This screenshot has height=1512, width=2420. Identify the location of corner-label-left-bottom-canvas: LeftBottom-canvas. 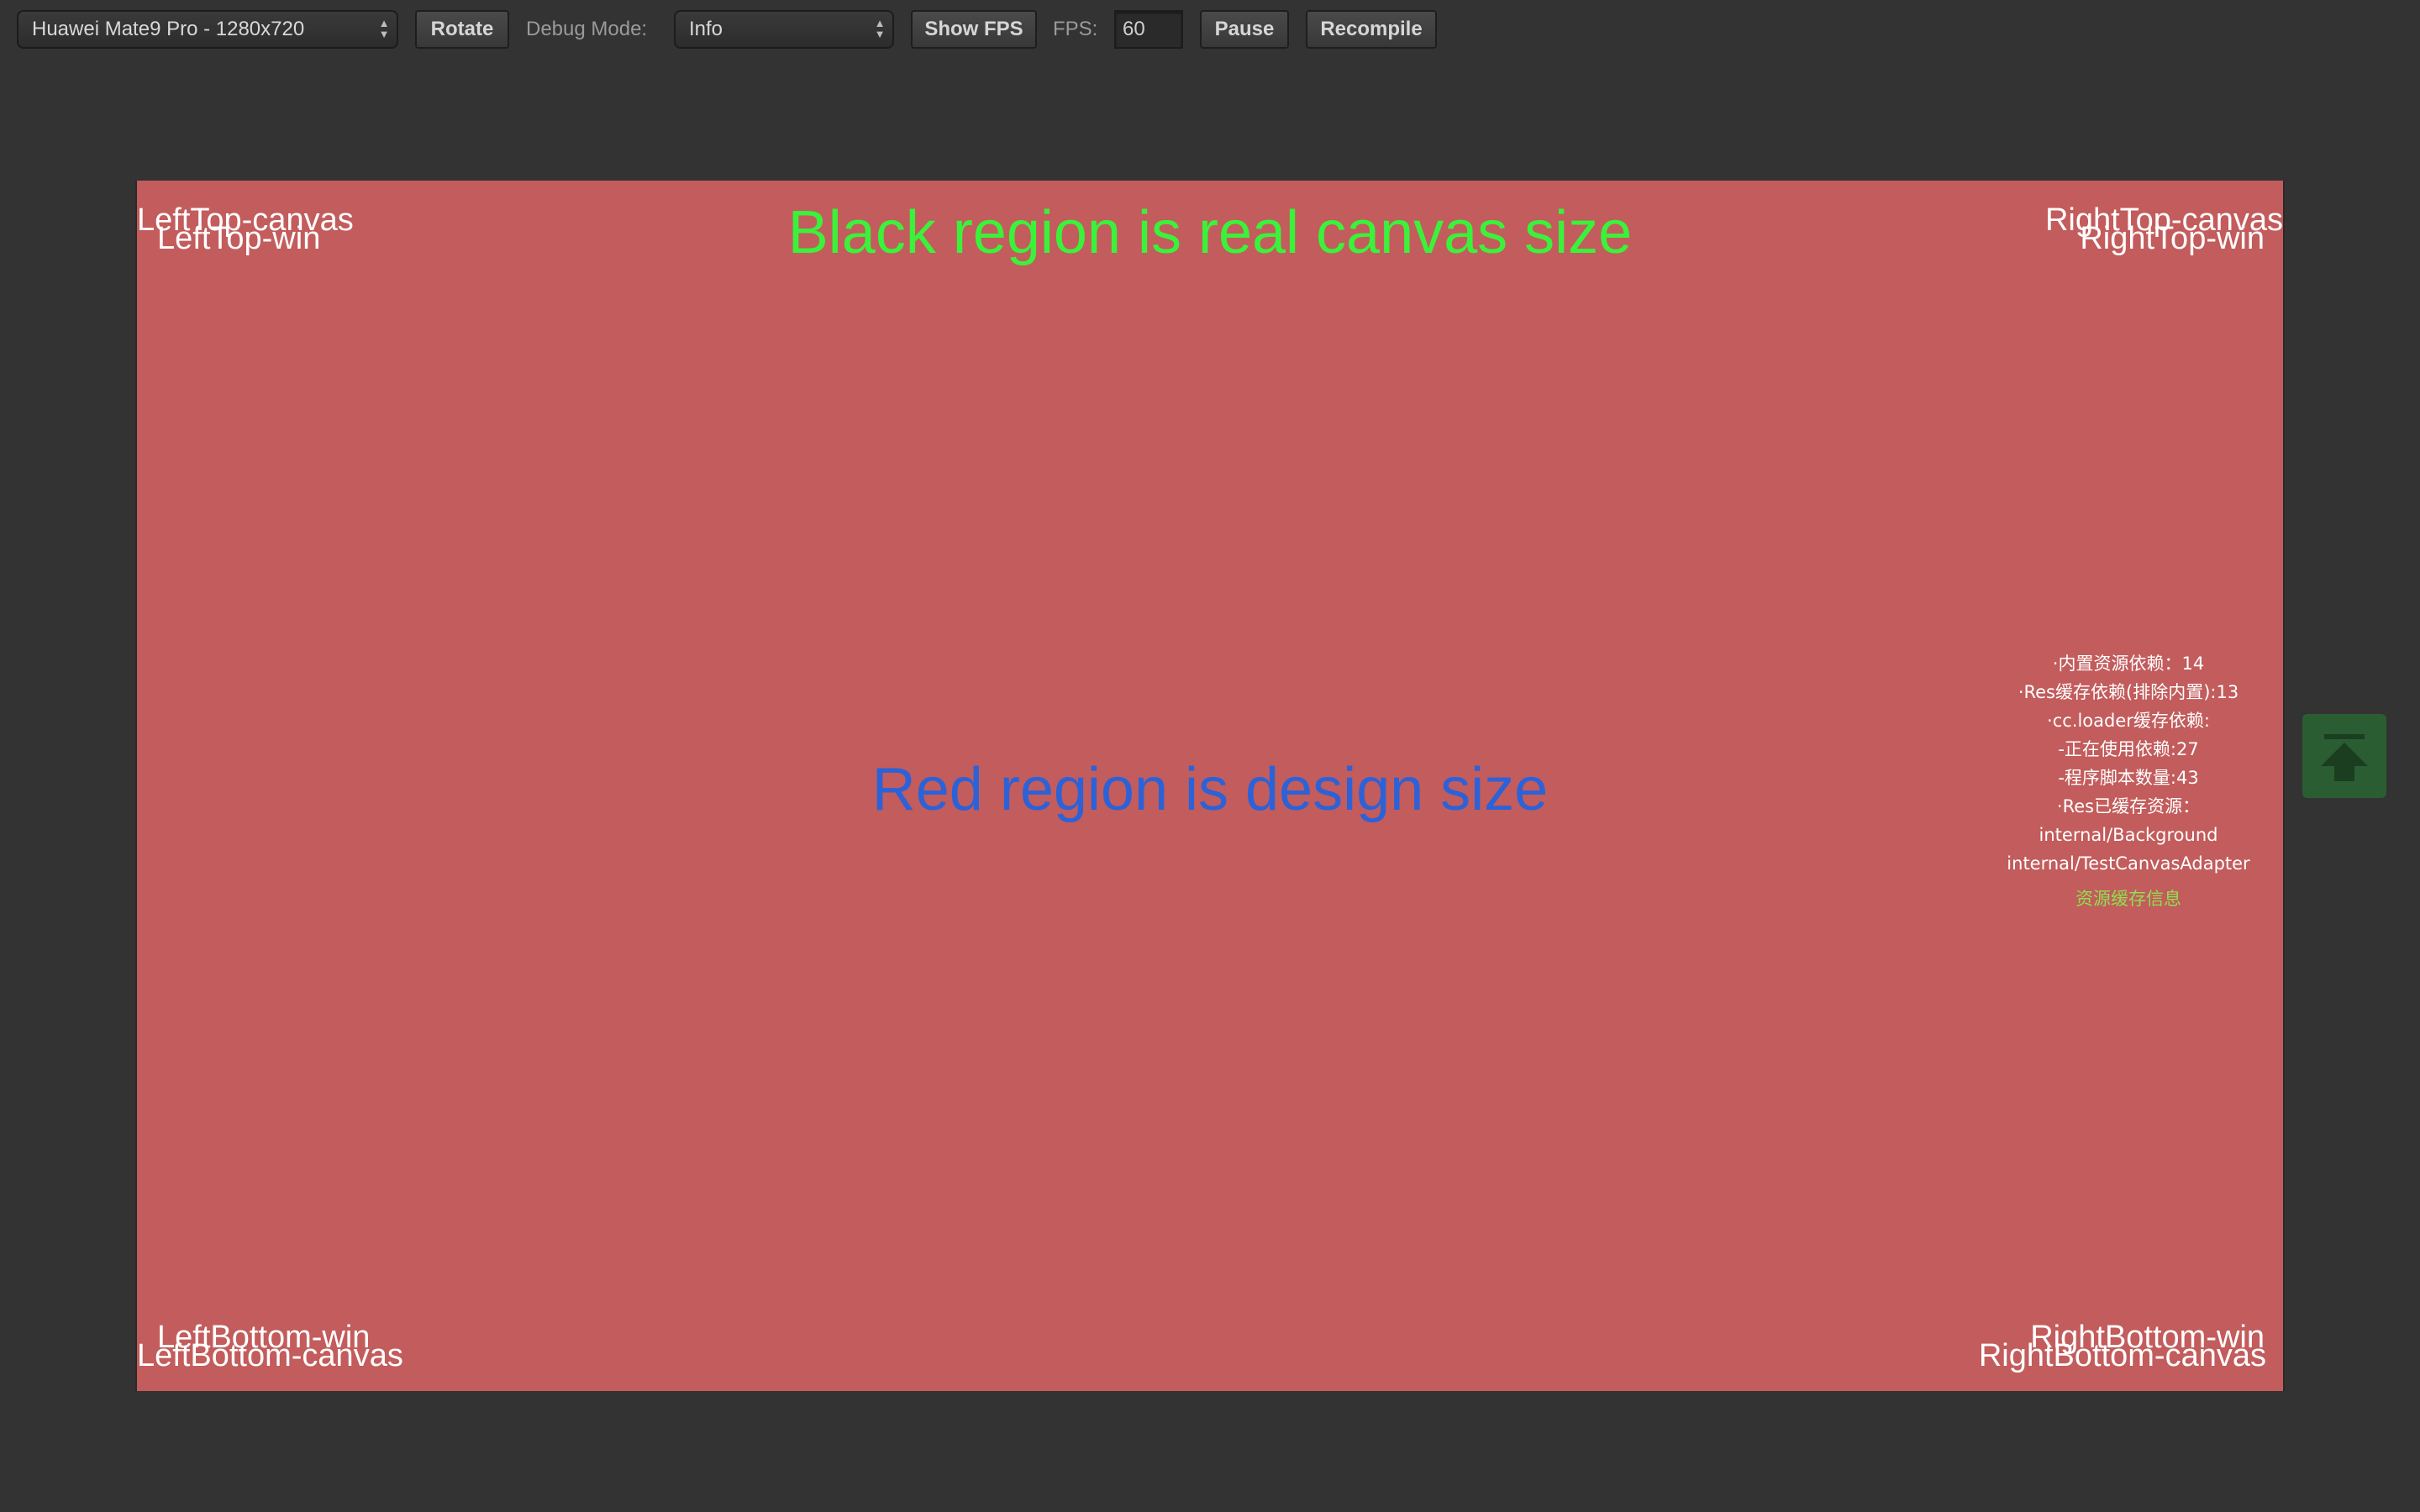
(270, 1355).